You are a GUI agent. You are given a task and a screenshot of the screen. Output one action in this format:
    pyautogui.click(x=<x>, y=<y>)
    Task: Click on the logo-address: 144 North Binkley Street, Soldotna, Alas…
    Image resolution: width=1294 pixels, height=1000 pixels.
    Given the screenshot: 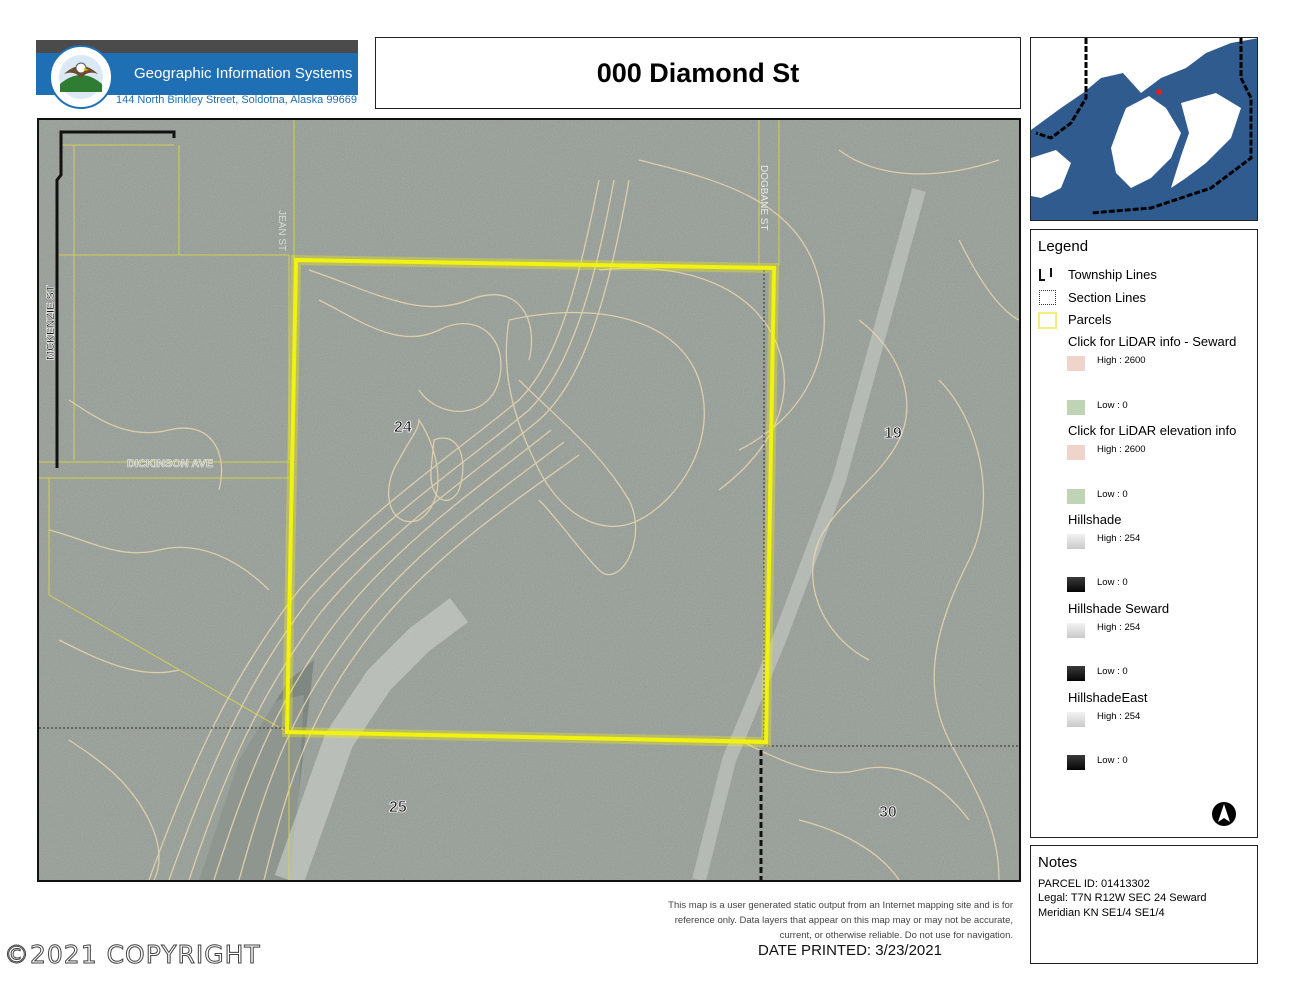 What is the action you would take?
    pyautogui.click(x=236, y=100)
    